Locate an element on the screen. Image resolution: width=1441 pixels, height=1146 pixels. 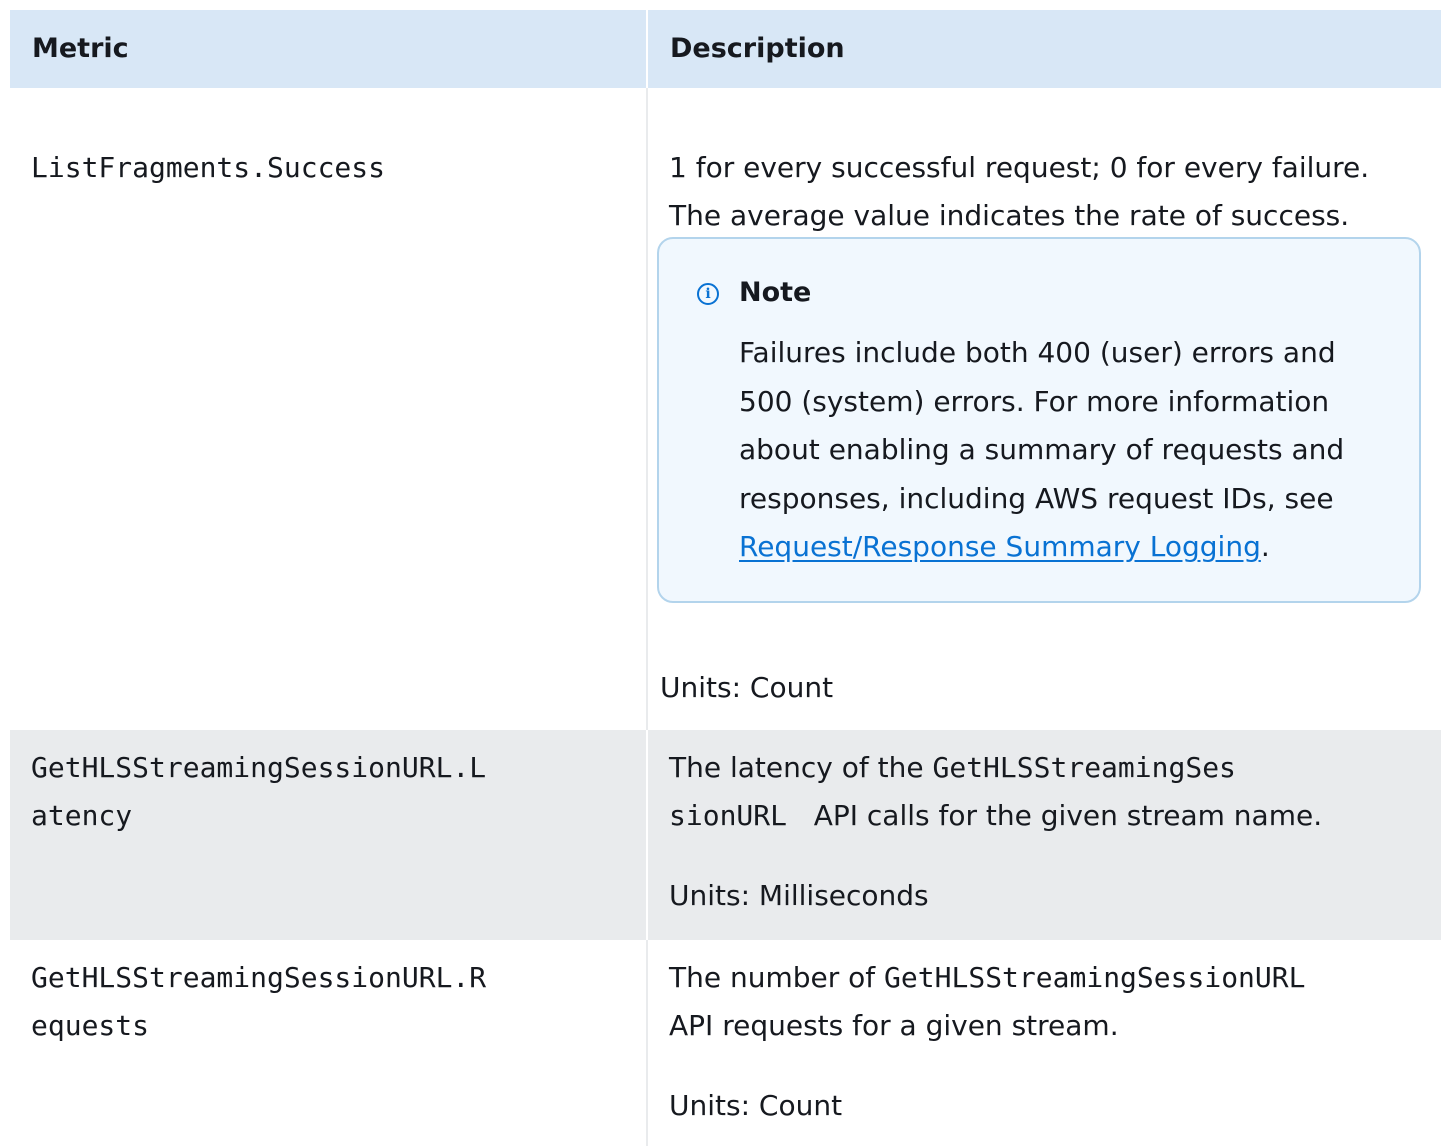
request-response-logging-link: Request/Response Summary Logging is located at coordinates (1000, 546).